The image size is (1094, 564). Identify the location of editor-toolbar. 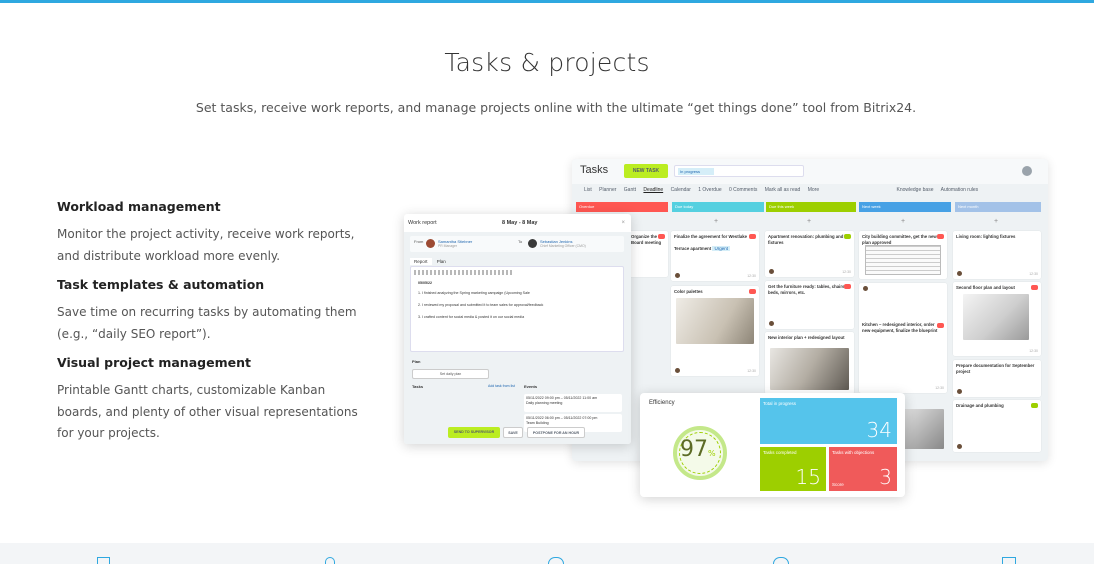
(464, 272).